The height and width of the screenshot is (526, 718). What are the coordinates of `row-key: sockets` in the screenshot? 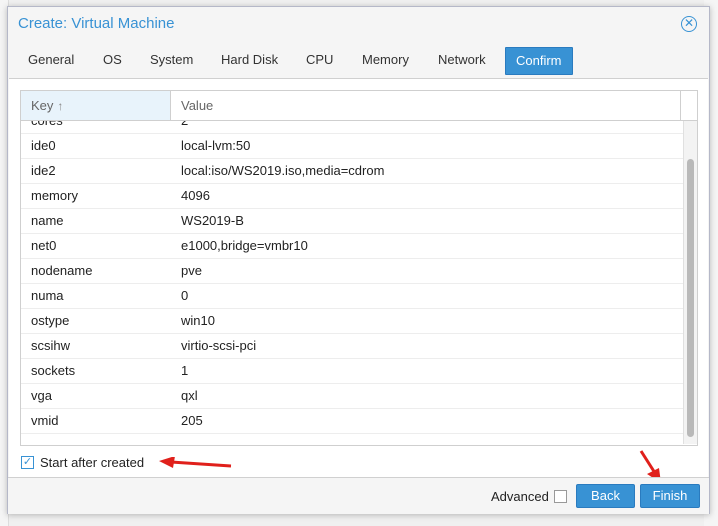 It's located at (53, 370).